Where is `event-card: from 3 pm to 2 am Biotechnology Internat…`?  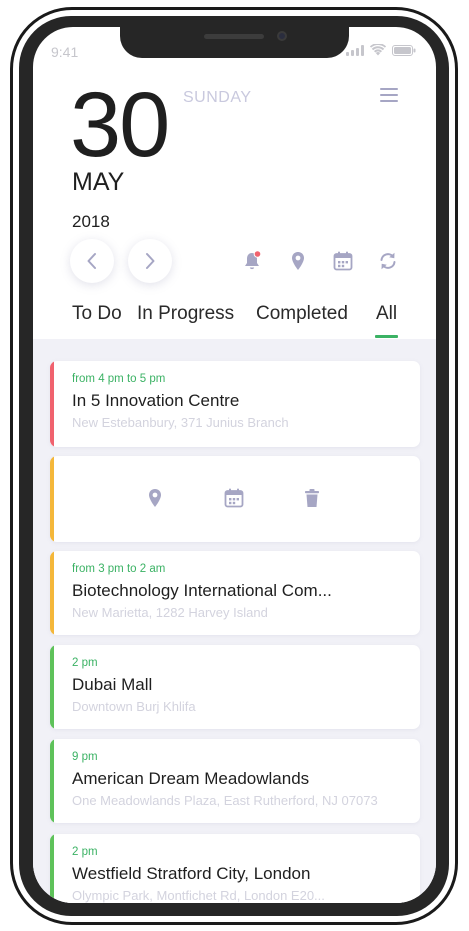 event-card: from 3 pm to 2 am Biotechnology Internat… is located at coordinates (235, 593).